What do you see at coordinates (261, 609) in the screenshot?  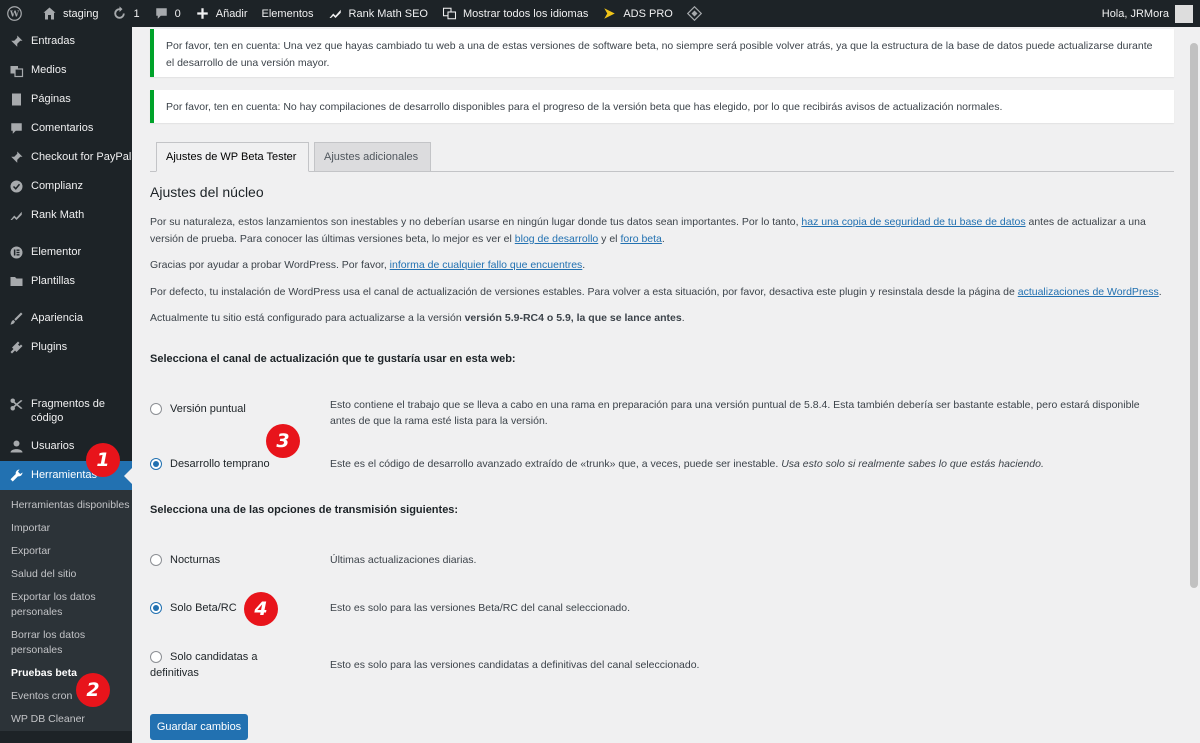 I see `step-marker-4: 4` at bounding box center [261, 609].